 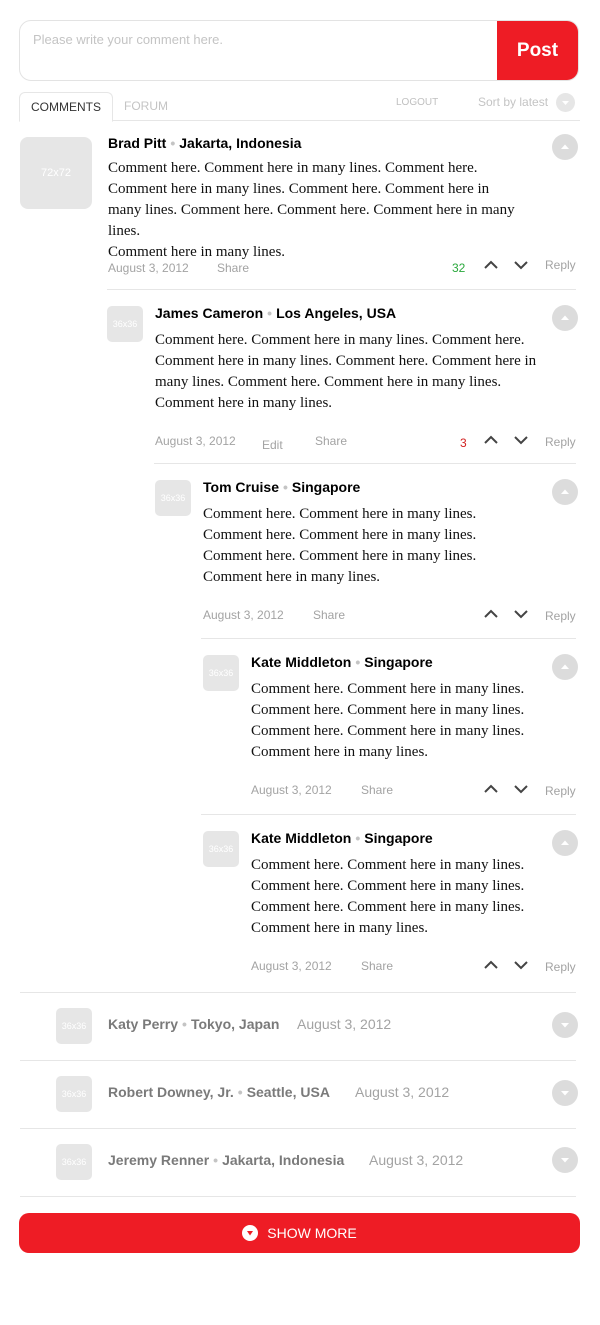 I want to click on edit-link: Edit, so click(x=272, y=445).